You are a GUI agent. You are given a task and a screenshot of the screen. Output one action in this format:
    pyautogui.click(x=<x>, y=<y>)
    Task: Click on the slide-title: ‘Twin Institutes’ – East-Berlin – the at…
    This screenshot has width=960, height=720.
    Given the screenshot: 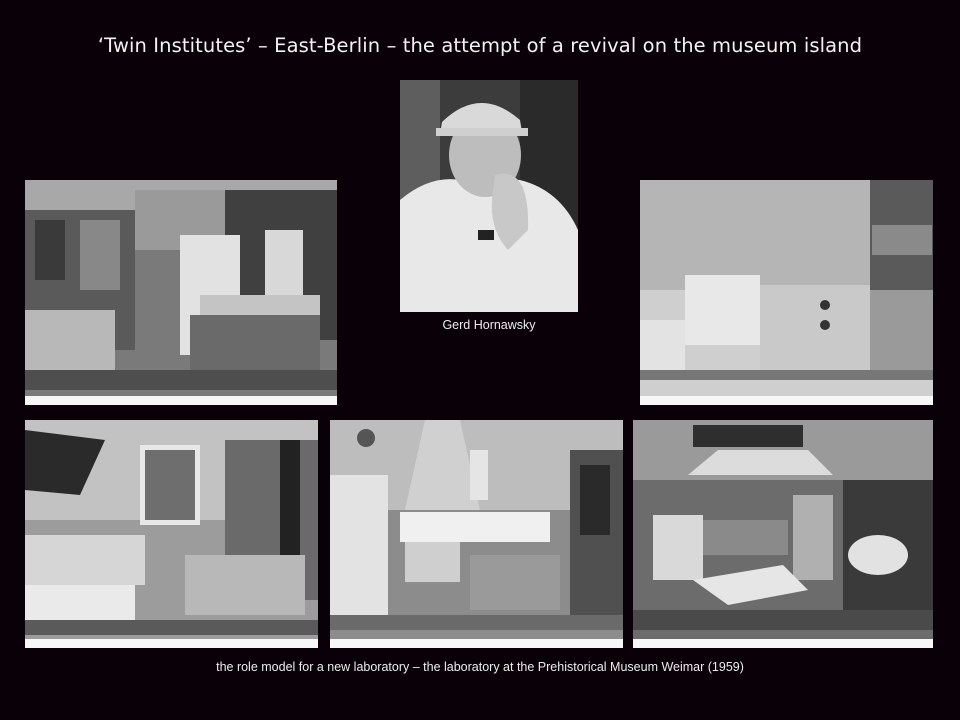 What is the action you would take?
    pyautogui.click(x=480, y=45)
    